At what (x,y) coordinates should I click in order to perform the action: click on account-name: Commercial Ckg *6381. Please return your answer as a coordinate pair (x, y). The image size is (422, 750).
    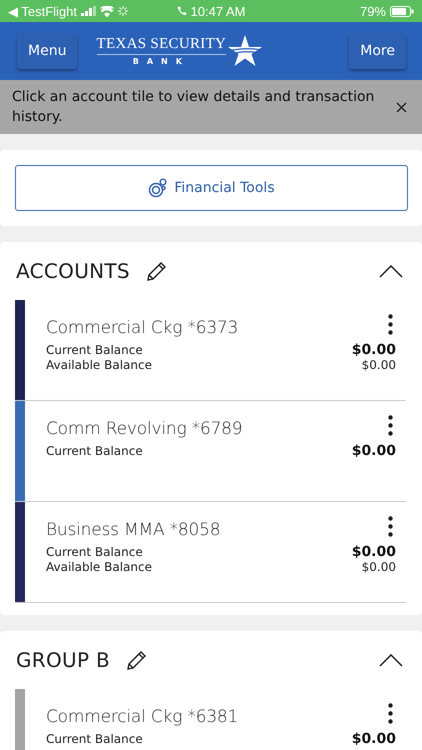
    Looking at the image, I should click on (142, 717).